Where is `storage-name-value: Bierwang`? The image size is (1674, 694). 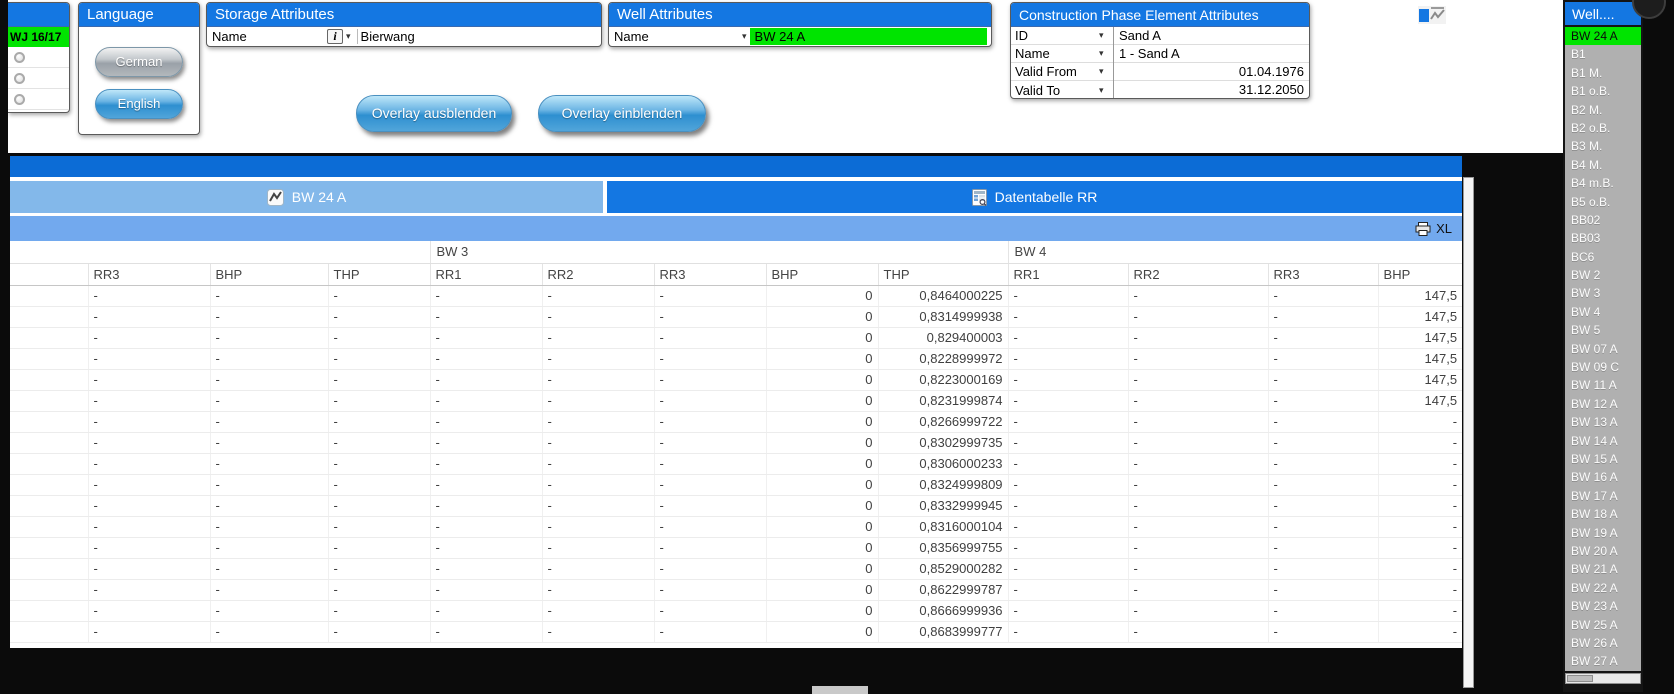 storage-name-value: Bierwang is located at coordinates (388, 36).